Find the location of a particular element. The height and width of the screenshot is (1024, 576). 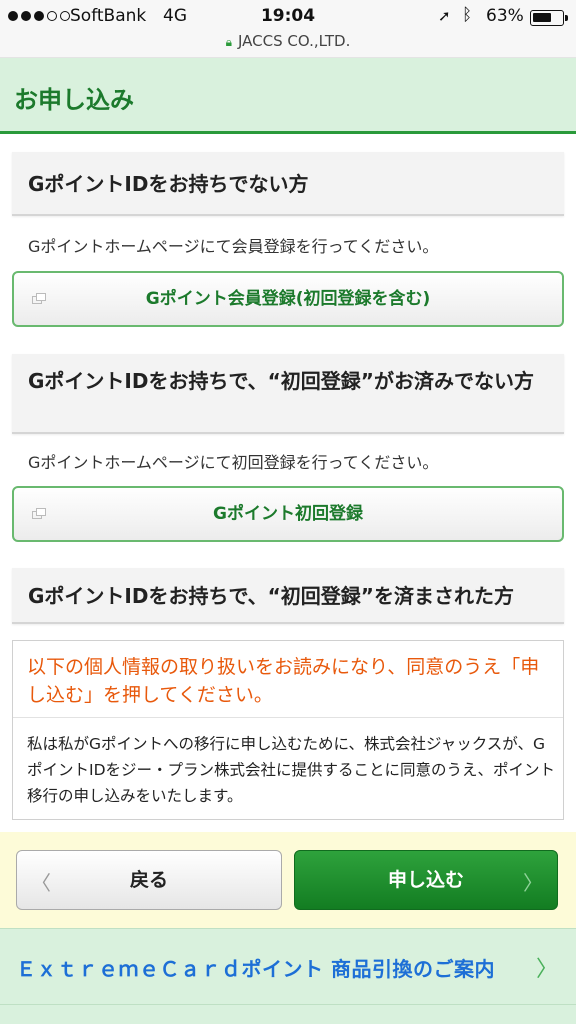

section-description: Gポイントホームページにて会員登録を行ってください。 is located at coordinates (233, 246).